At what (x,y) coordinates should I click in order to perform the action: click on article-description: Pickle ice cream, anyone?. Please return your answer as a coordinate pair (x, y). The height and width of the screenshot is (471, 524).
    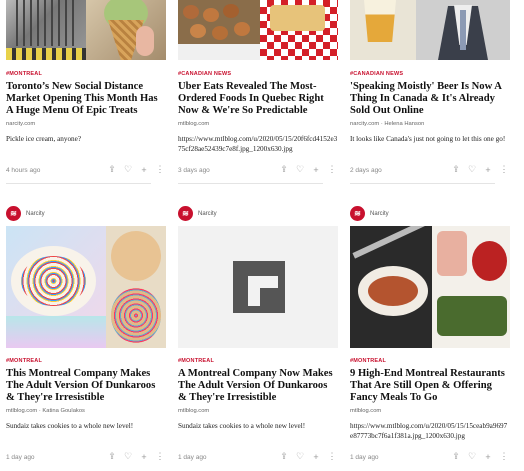
    Looking at the image, I should click on (44, 139).